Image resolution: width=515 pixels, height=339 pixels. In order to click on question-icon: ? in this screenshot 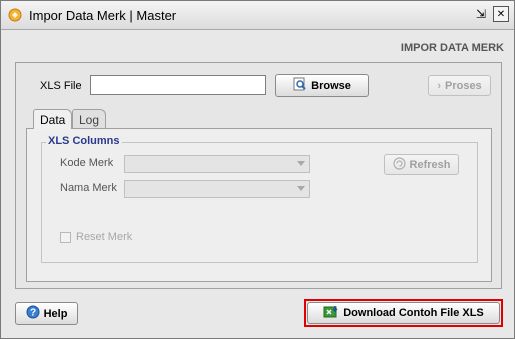, I will do `click(33, 313)`.